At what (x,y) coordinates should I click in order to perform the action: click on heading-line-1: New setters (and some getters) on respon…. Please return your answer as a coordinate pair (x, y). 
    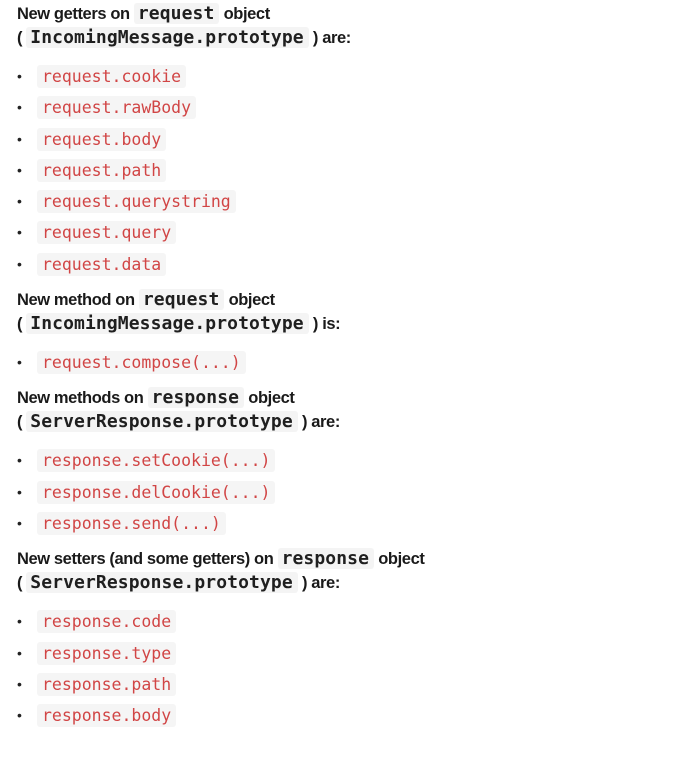
    Looking at the image, I should click on (345, 559).